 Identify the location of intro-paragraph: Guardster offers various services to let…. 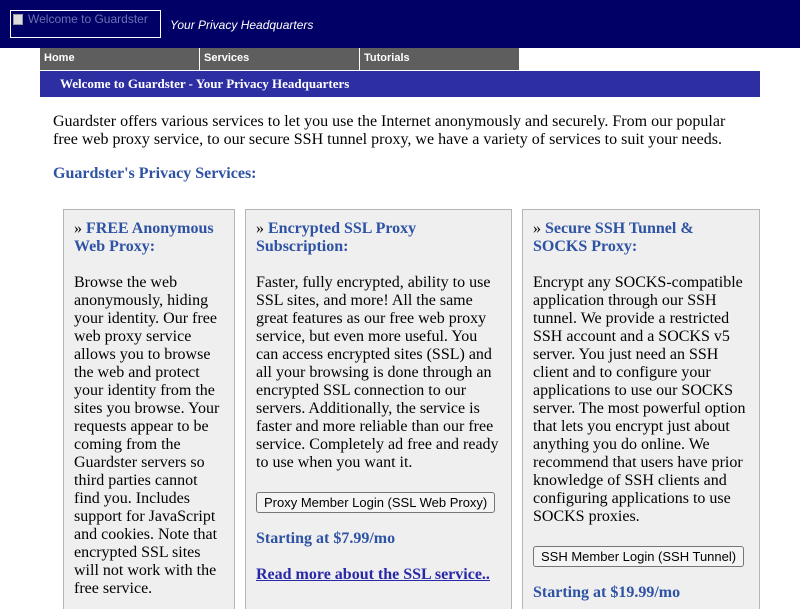
(389, 130).